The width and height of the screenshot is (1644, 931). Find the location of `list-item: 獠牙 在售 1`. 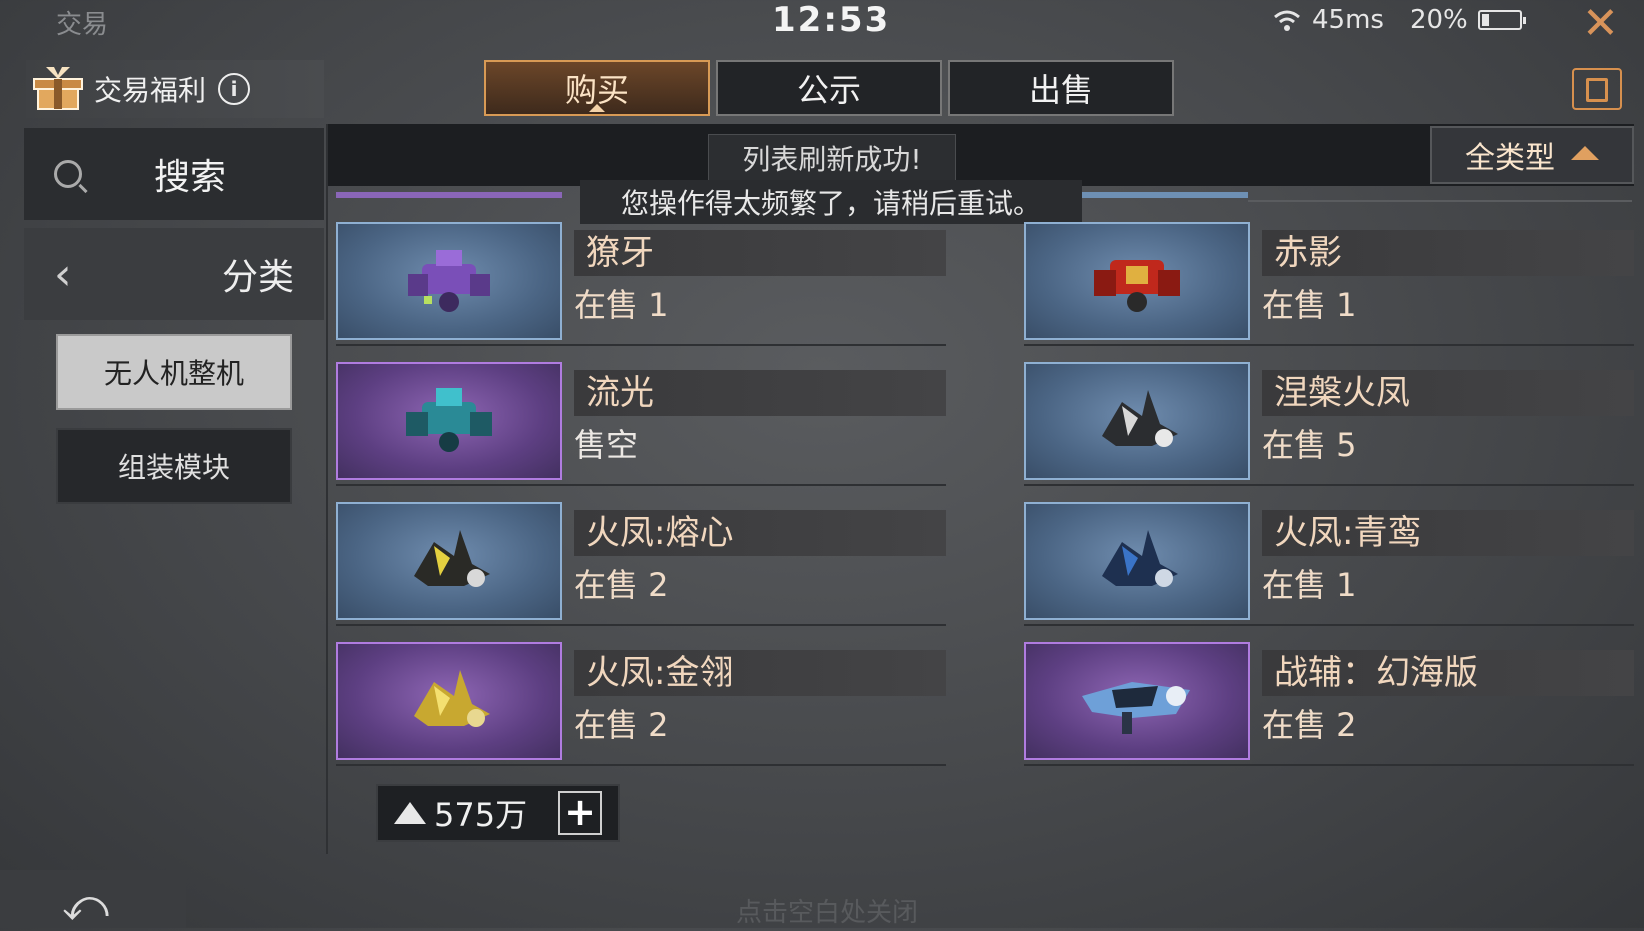

list-item: 獠牙 在售 1 is located at coordinates (641, 284).